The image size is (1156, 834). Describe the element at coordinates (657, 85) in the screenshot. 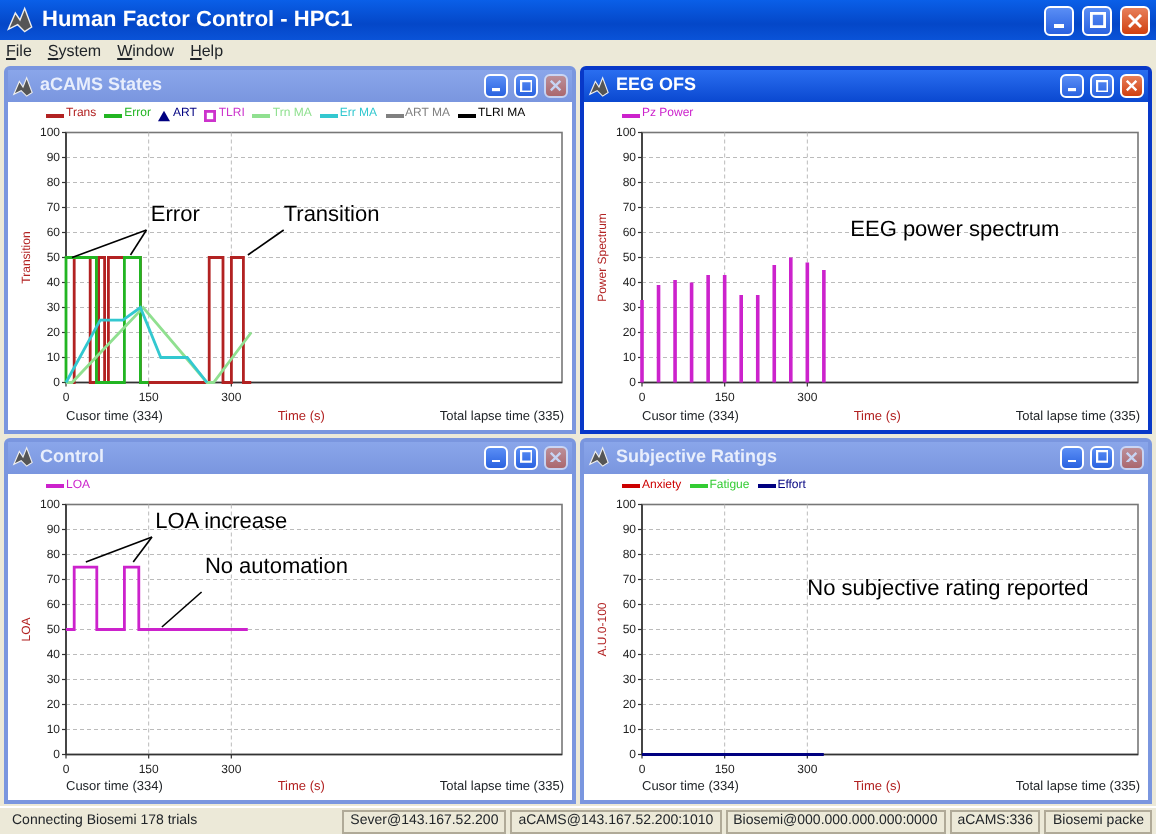

I see `window-title: EEG OFS` at that location.